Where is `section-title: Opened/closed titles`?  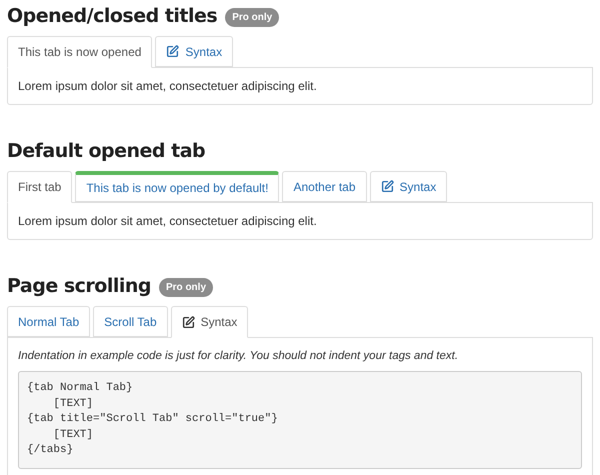
section-title: Opened/closed titles is located at coordinates (112, 16).